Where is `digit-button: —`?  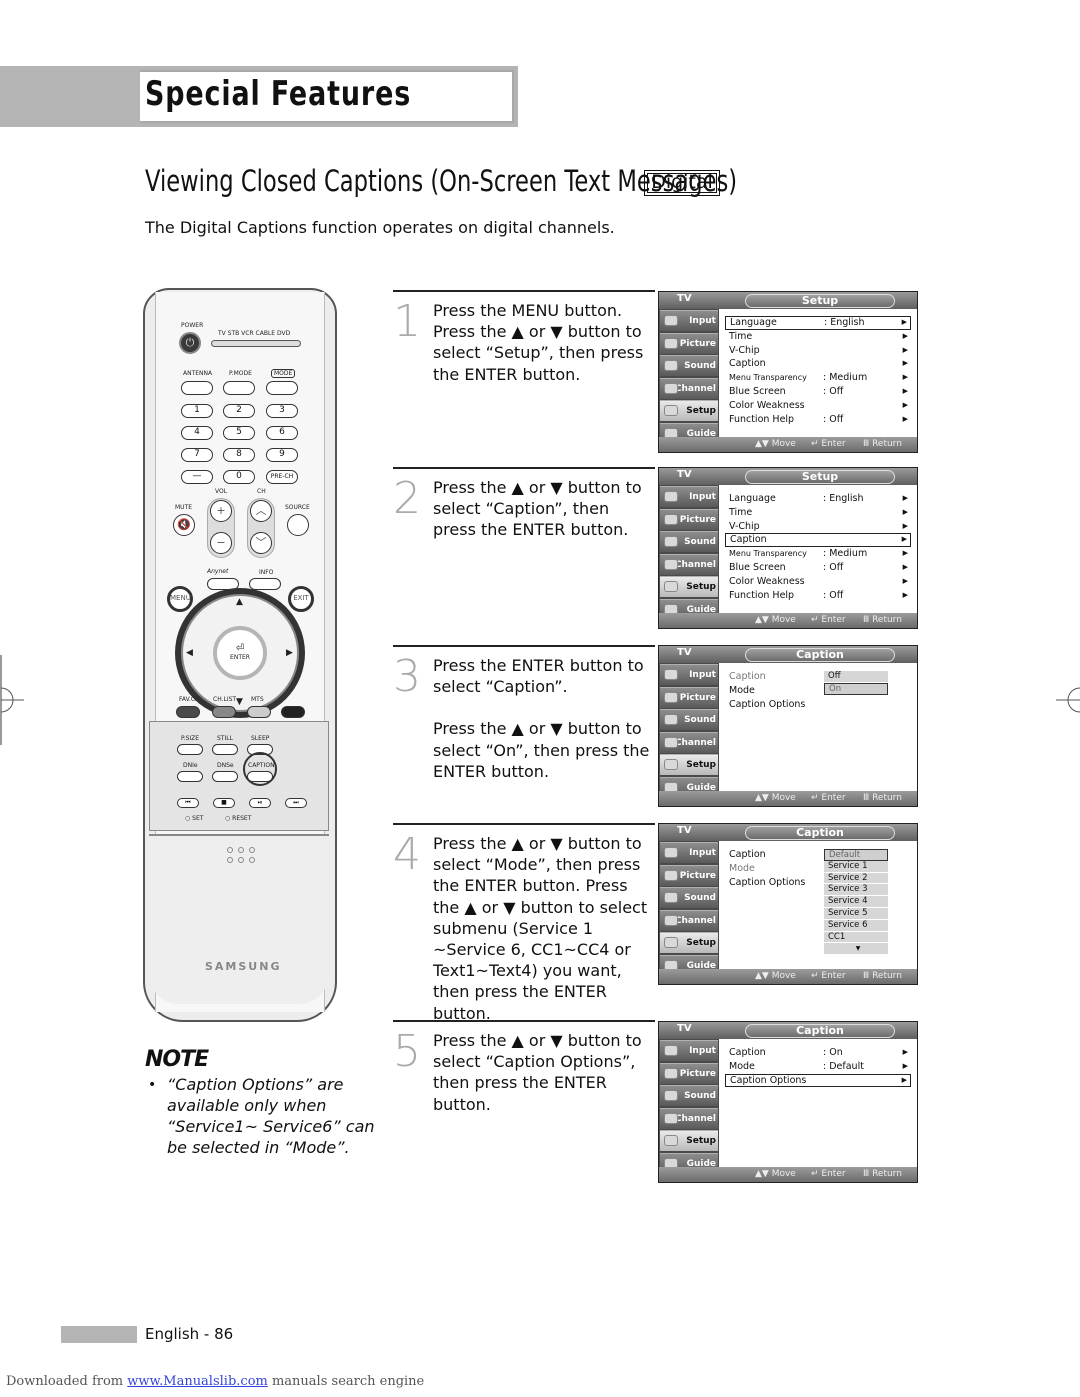 digit-button: — is located at coordinates (197, 477).